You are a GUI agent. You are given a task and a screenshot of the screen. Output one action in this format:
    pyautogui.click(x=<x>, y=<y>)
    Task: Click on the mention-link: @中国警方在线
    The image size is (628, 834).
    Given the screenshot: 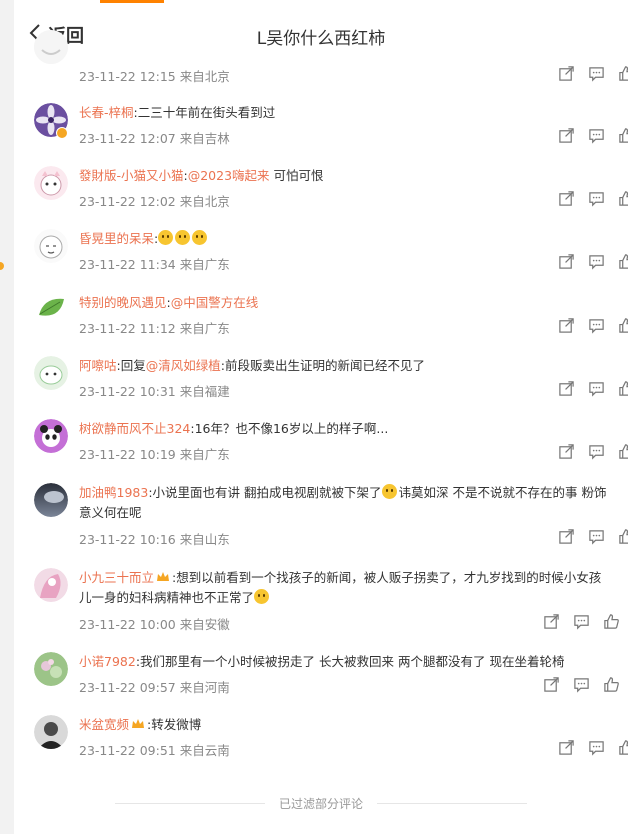 What is the action you would take?
    pyautogui.click(x=215, y=302)
    